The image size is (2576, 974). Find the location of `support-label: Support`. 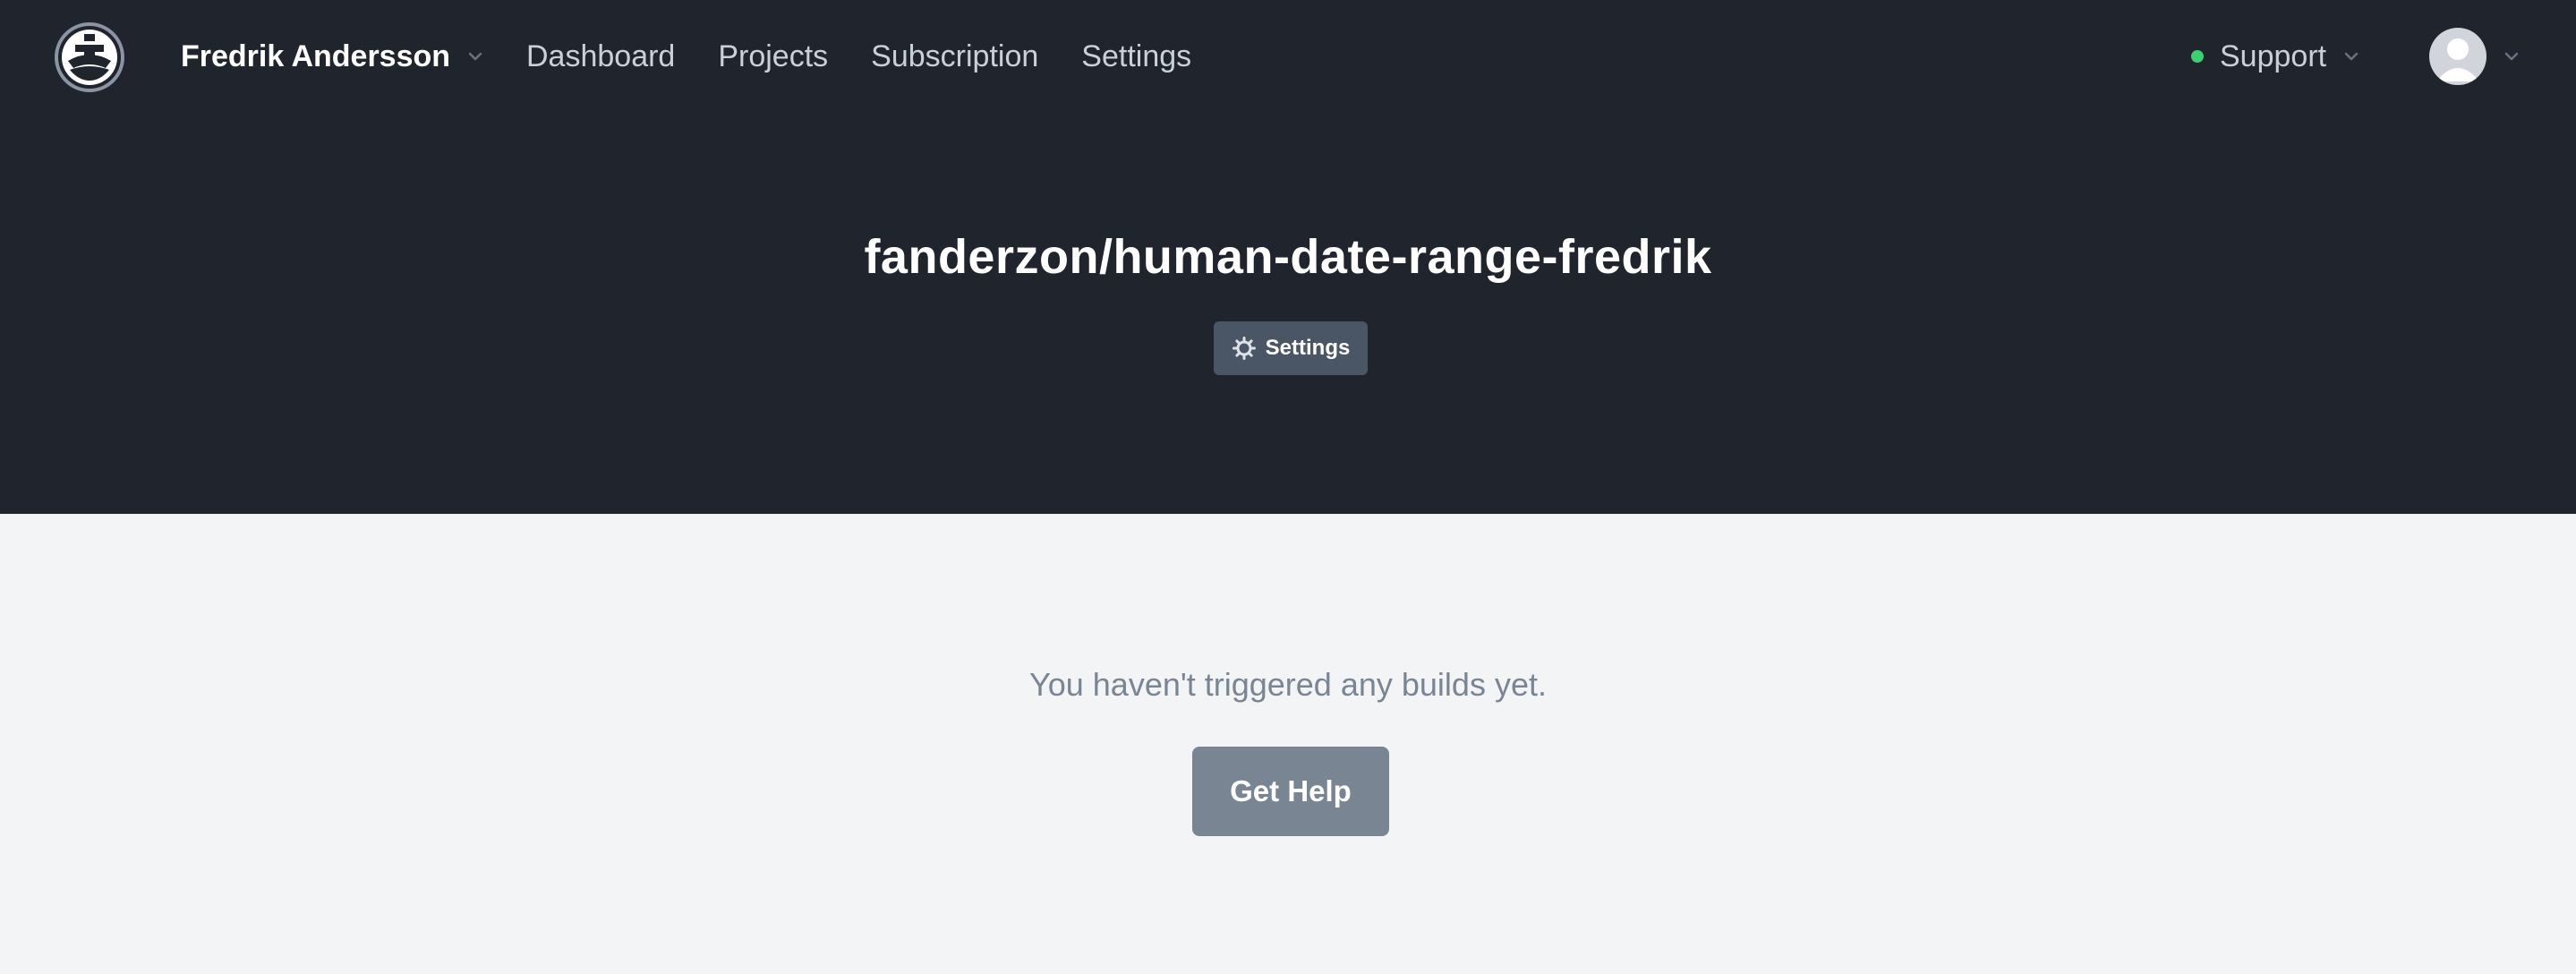

support-label: Support is located at coordinates (2273, 55).